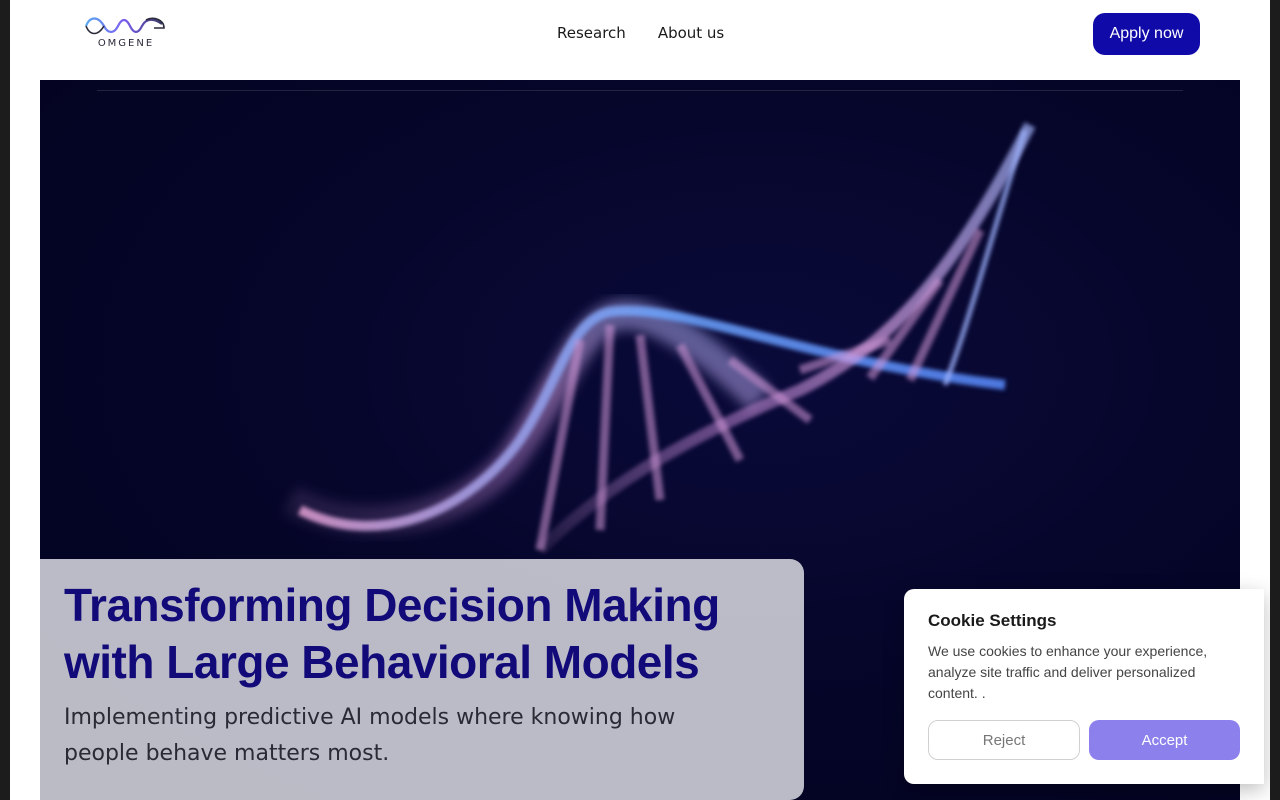 This screenshot has height=800, width=1280. What do you see at coordinates (1164, 740) in the screenshot?
I see `accept-cookies-button: Accept` at bounding box center [1164, 740].